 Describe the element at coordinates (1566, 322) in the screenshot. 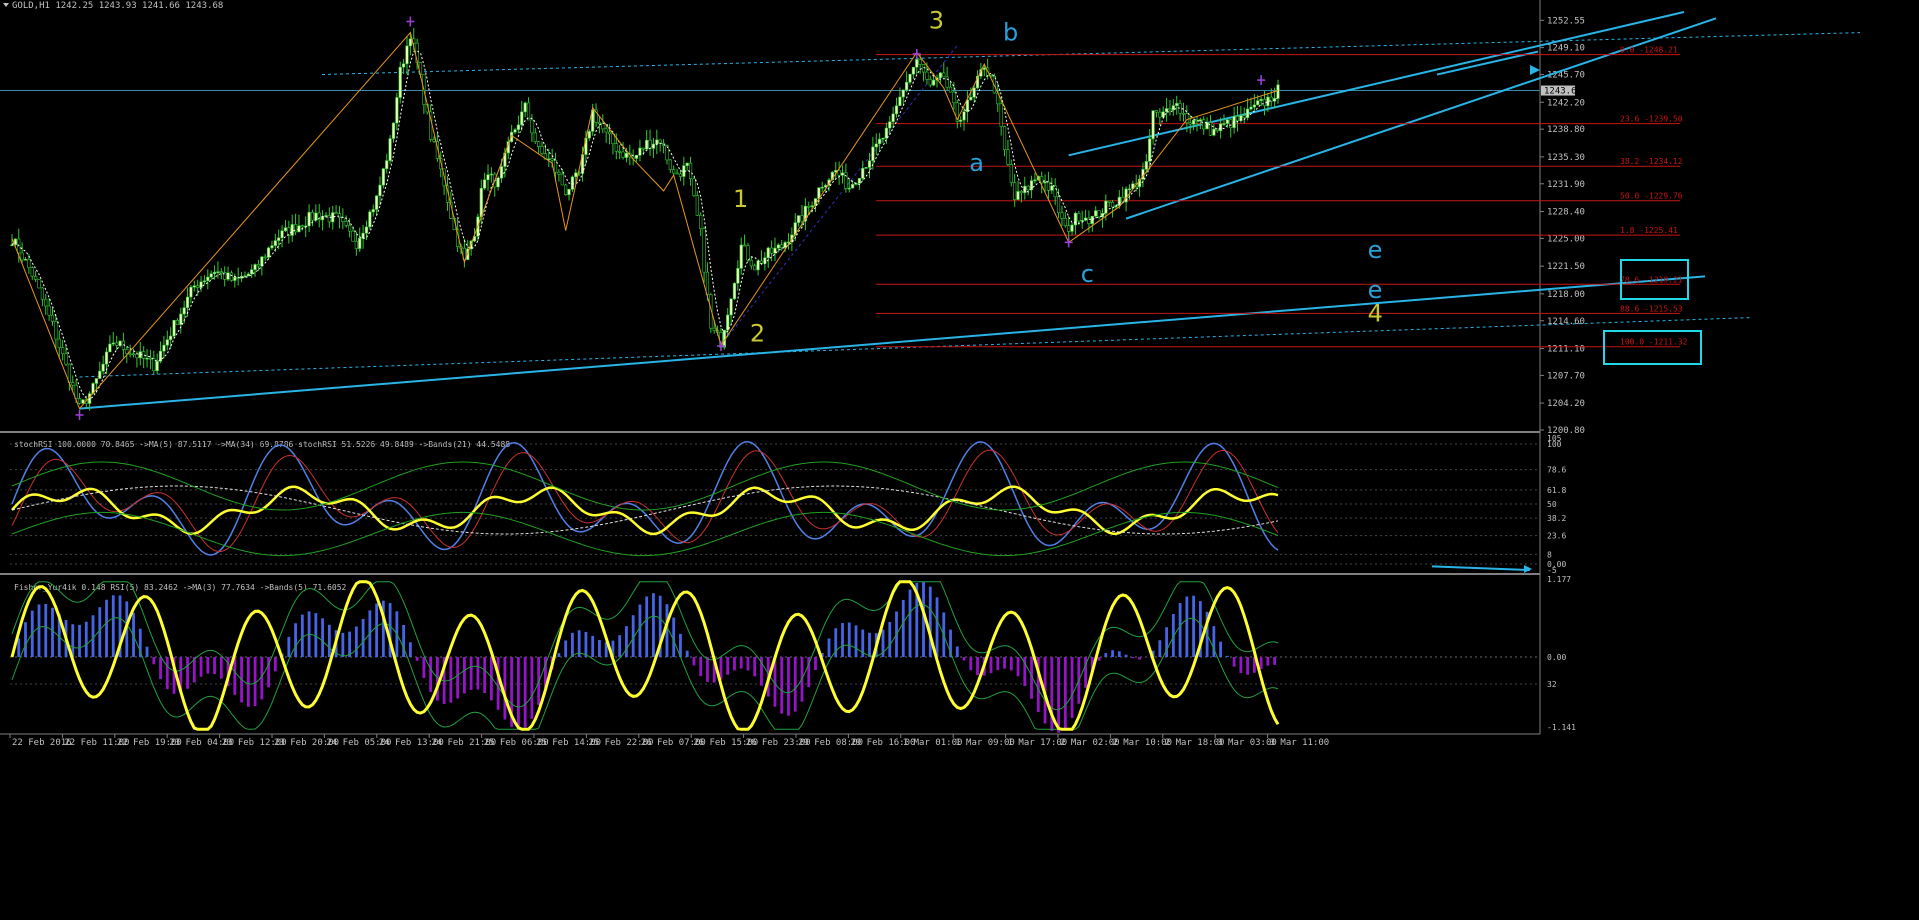

I see `price-tick-label: 1214.60` at that location.